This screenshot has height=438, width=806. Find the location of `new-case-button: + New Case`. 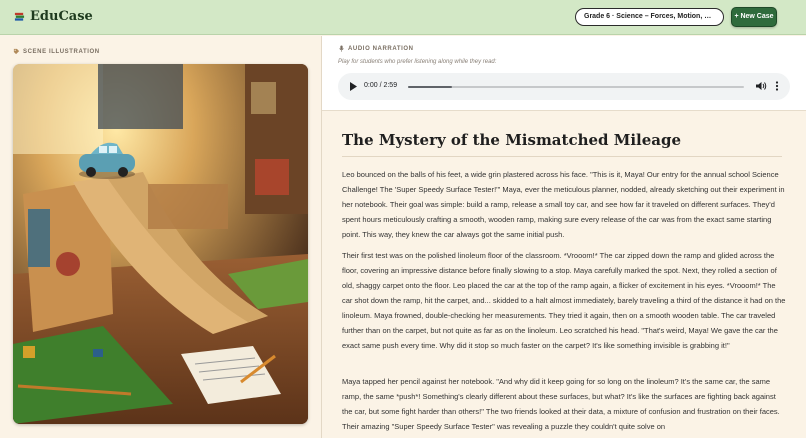

new-case-button: + New Case is located at coordinates (754, 17).